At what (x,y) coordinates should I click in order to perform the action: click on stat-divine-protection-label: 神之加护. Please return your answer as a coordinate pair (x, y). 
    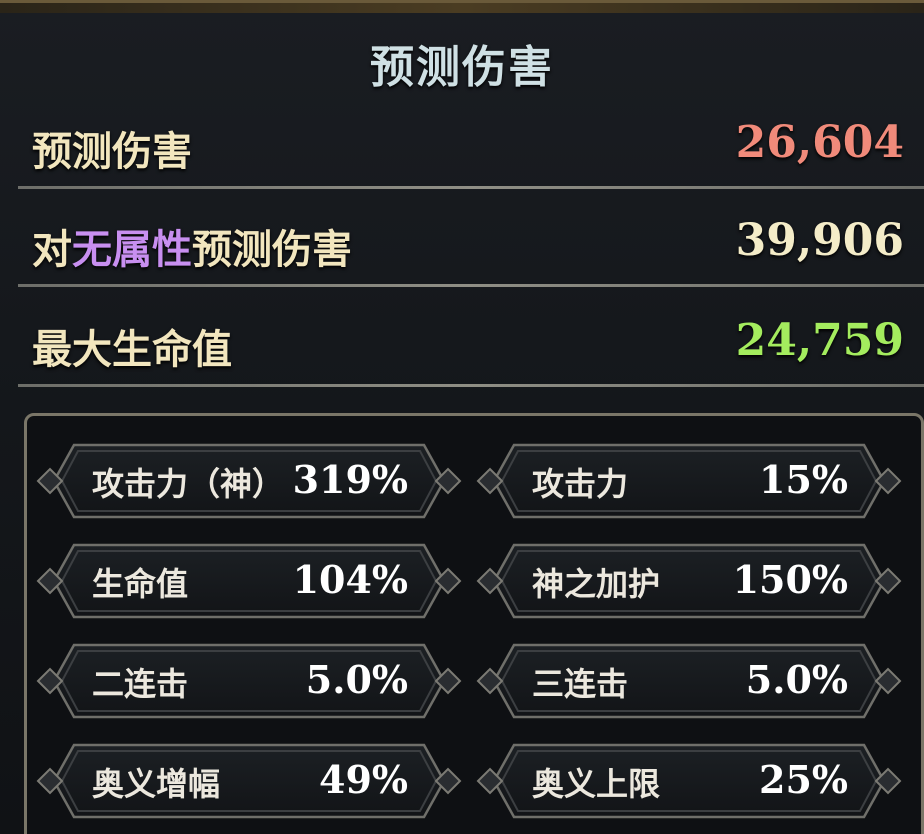
    Looking at the image, I should click on (596, 584).